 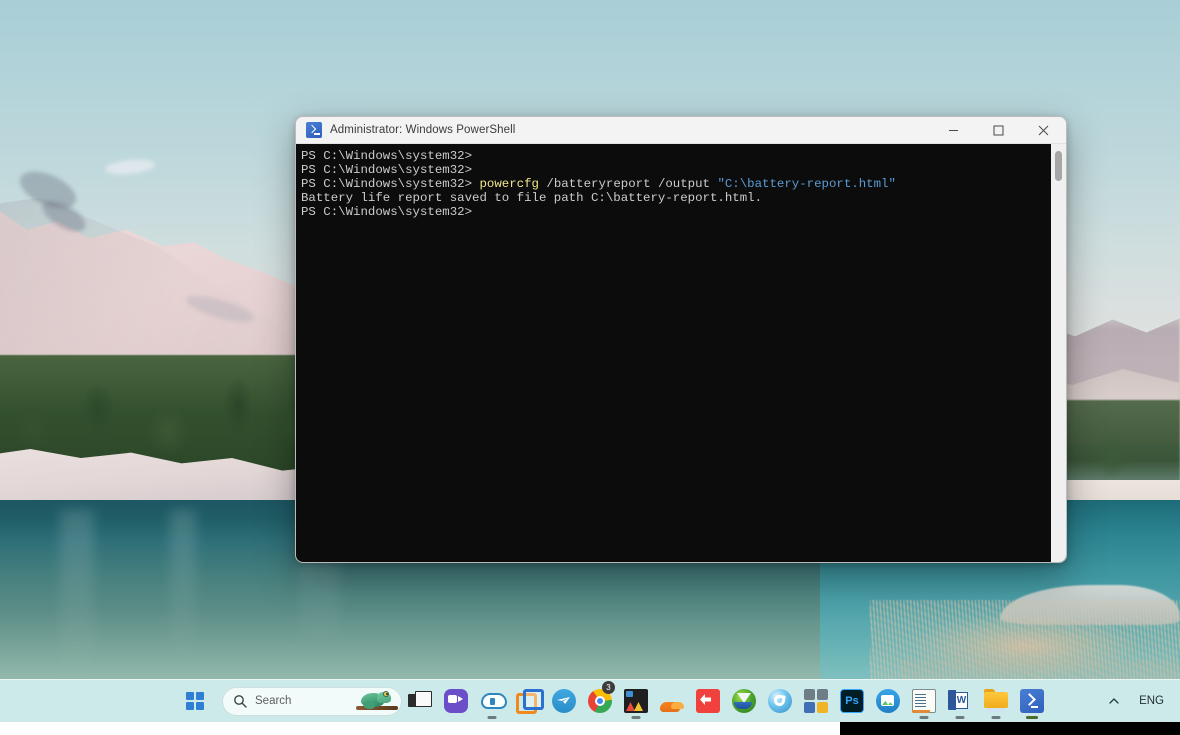 I want to click on taskbar-item-idm, so click(x=744, y=701).